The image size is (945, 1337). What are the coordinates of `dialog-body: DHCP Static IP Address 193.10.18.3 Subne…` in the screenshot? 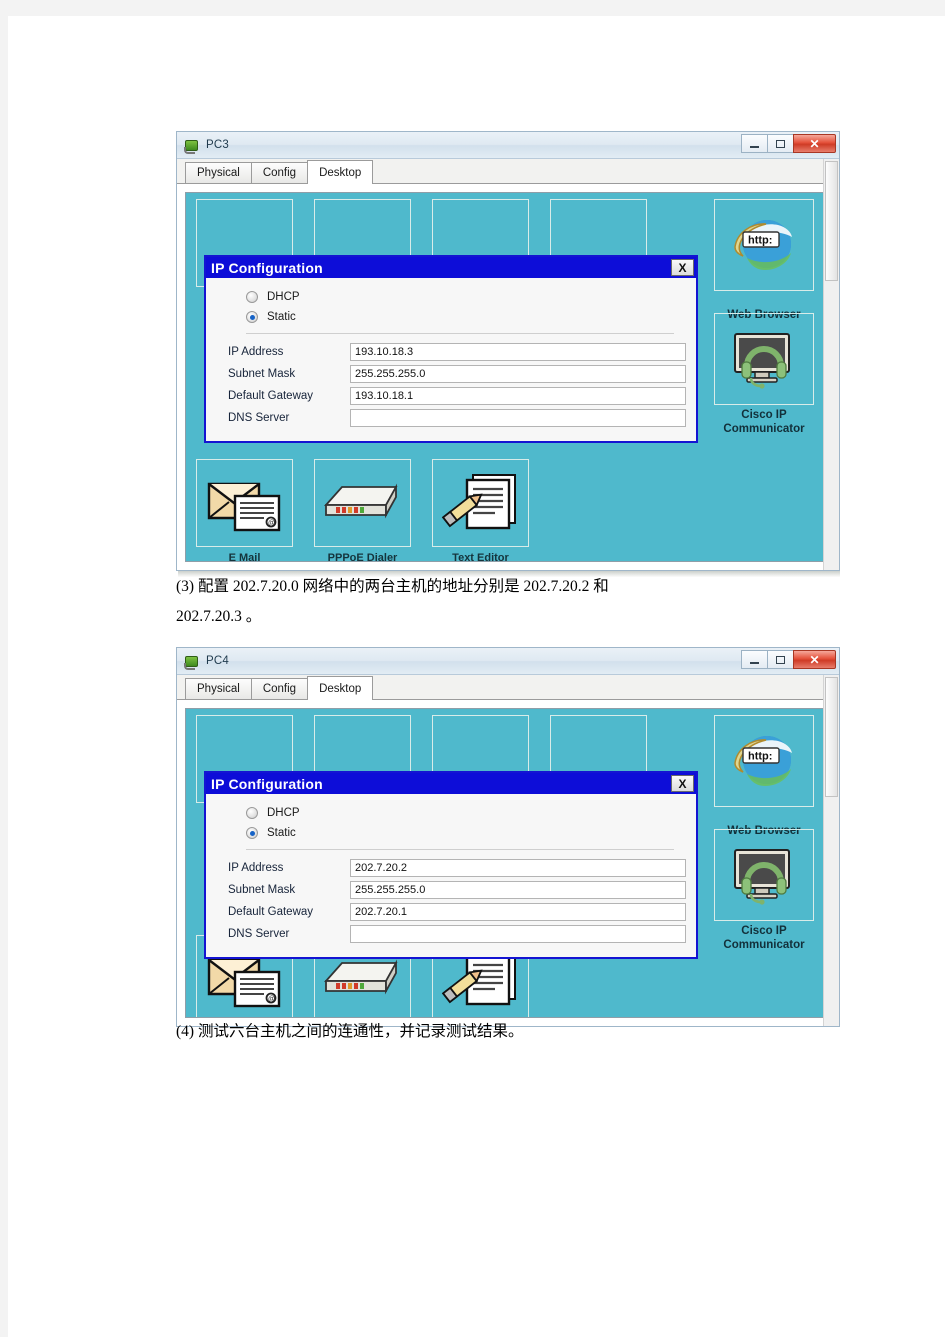 It's located at (451, 359).